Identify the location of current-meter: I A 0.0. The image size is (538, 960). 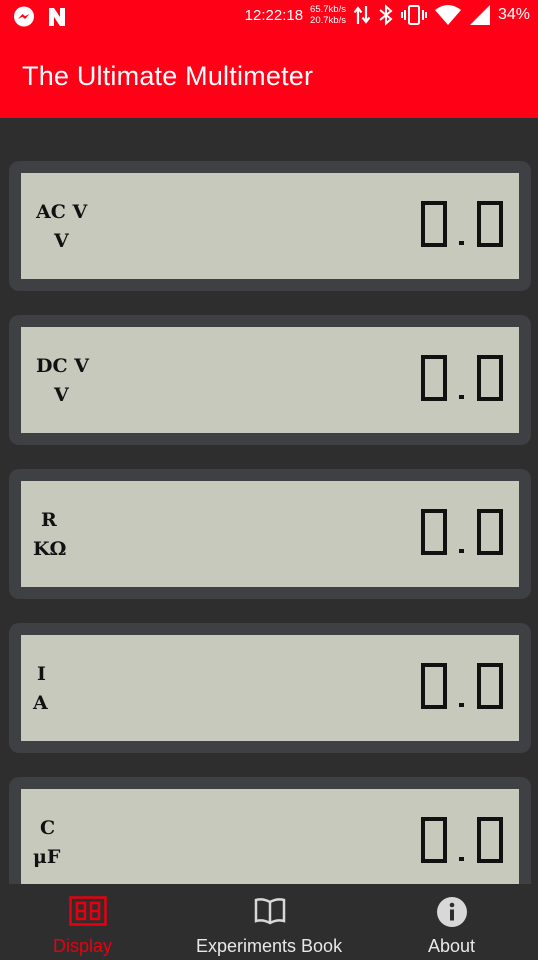
(270, 688).